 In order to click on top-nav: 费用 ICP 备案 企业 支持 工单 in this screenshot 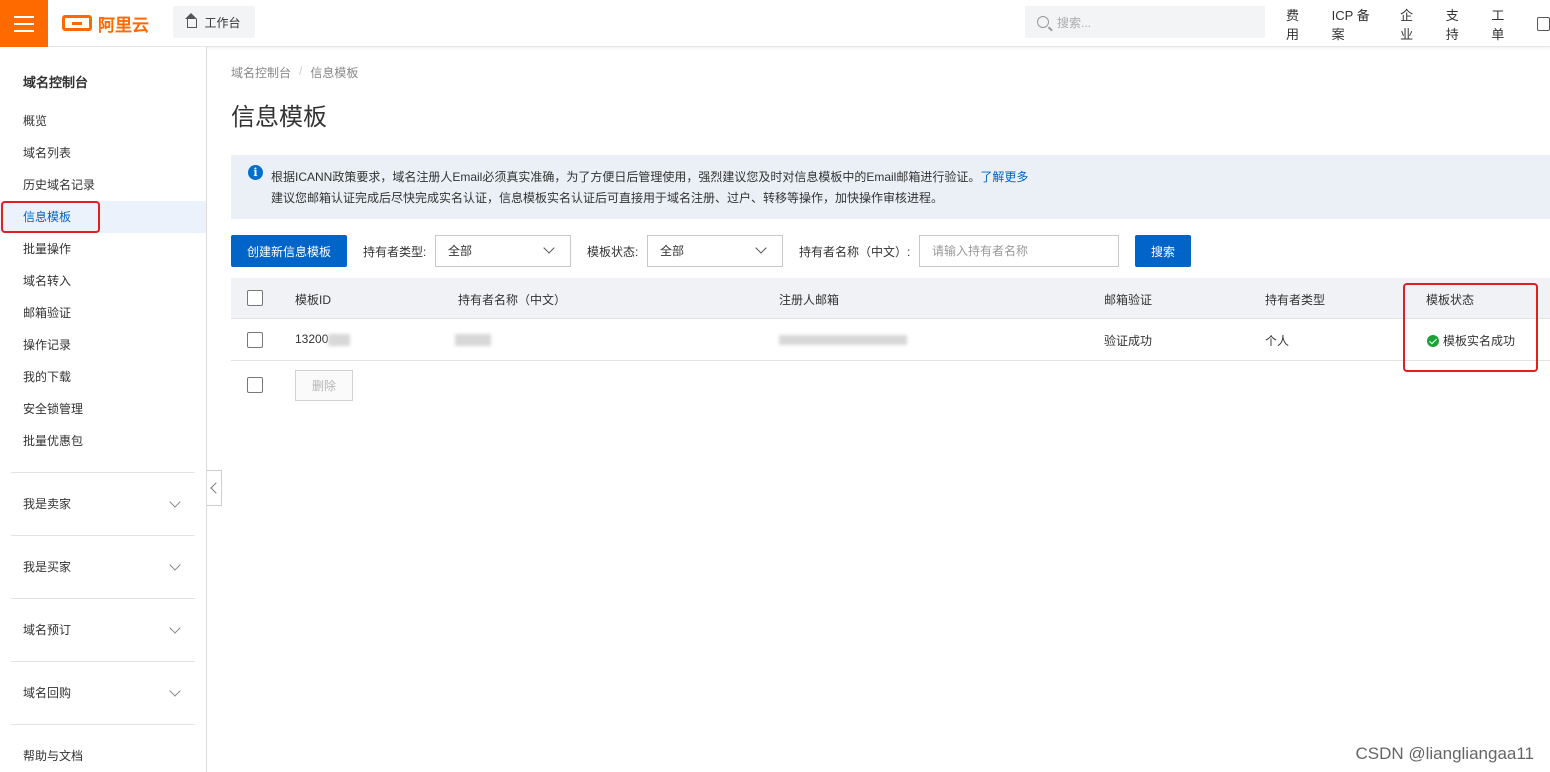, I will do `click(1418, 23)`.